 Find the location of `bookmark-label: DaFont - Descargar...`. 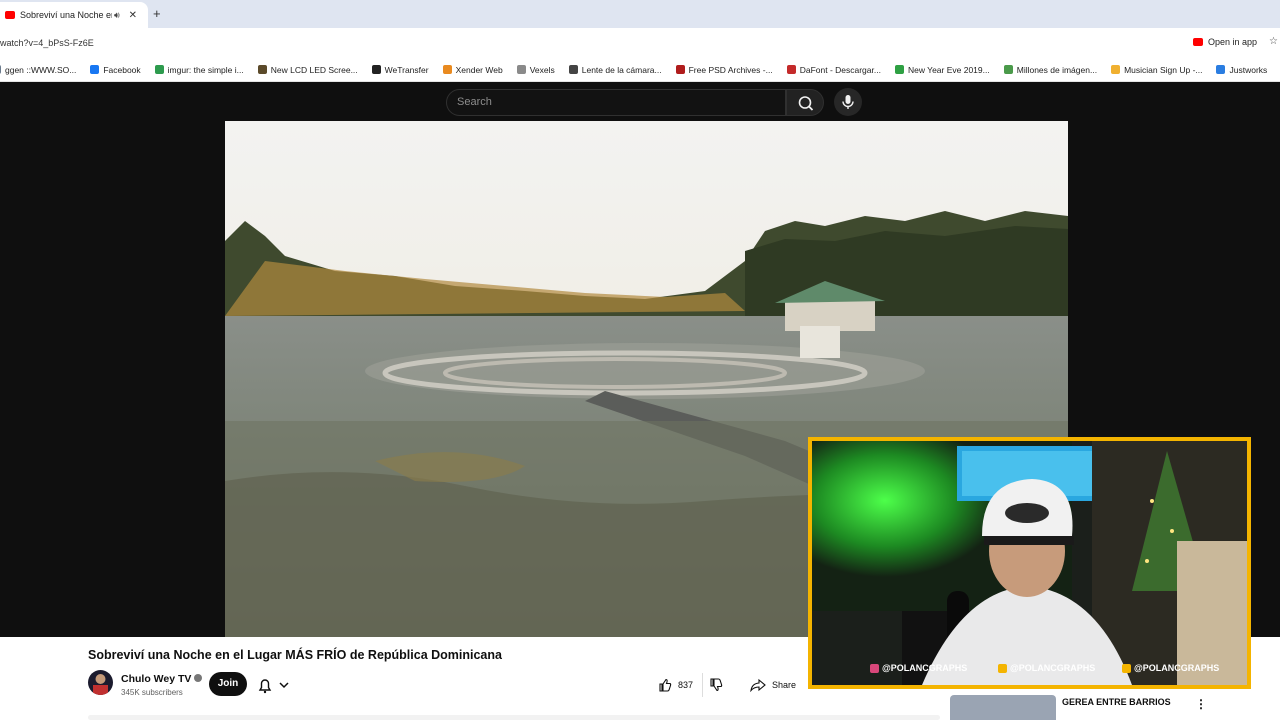

bookmark-label: DaFont - Descargar... is located at coordinates (840, 69).